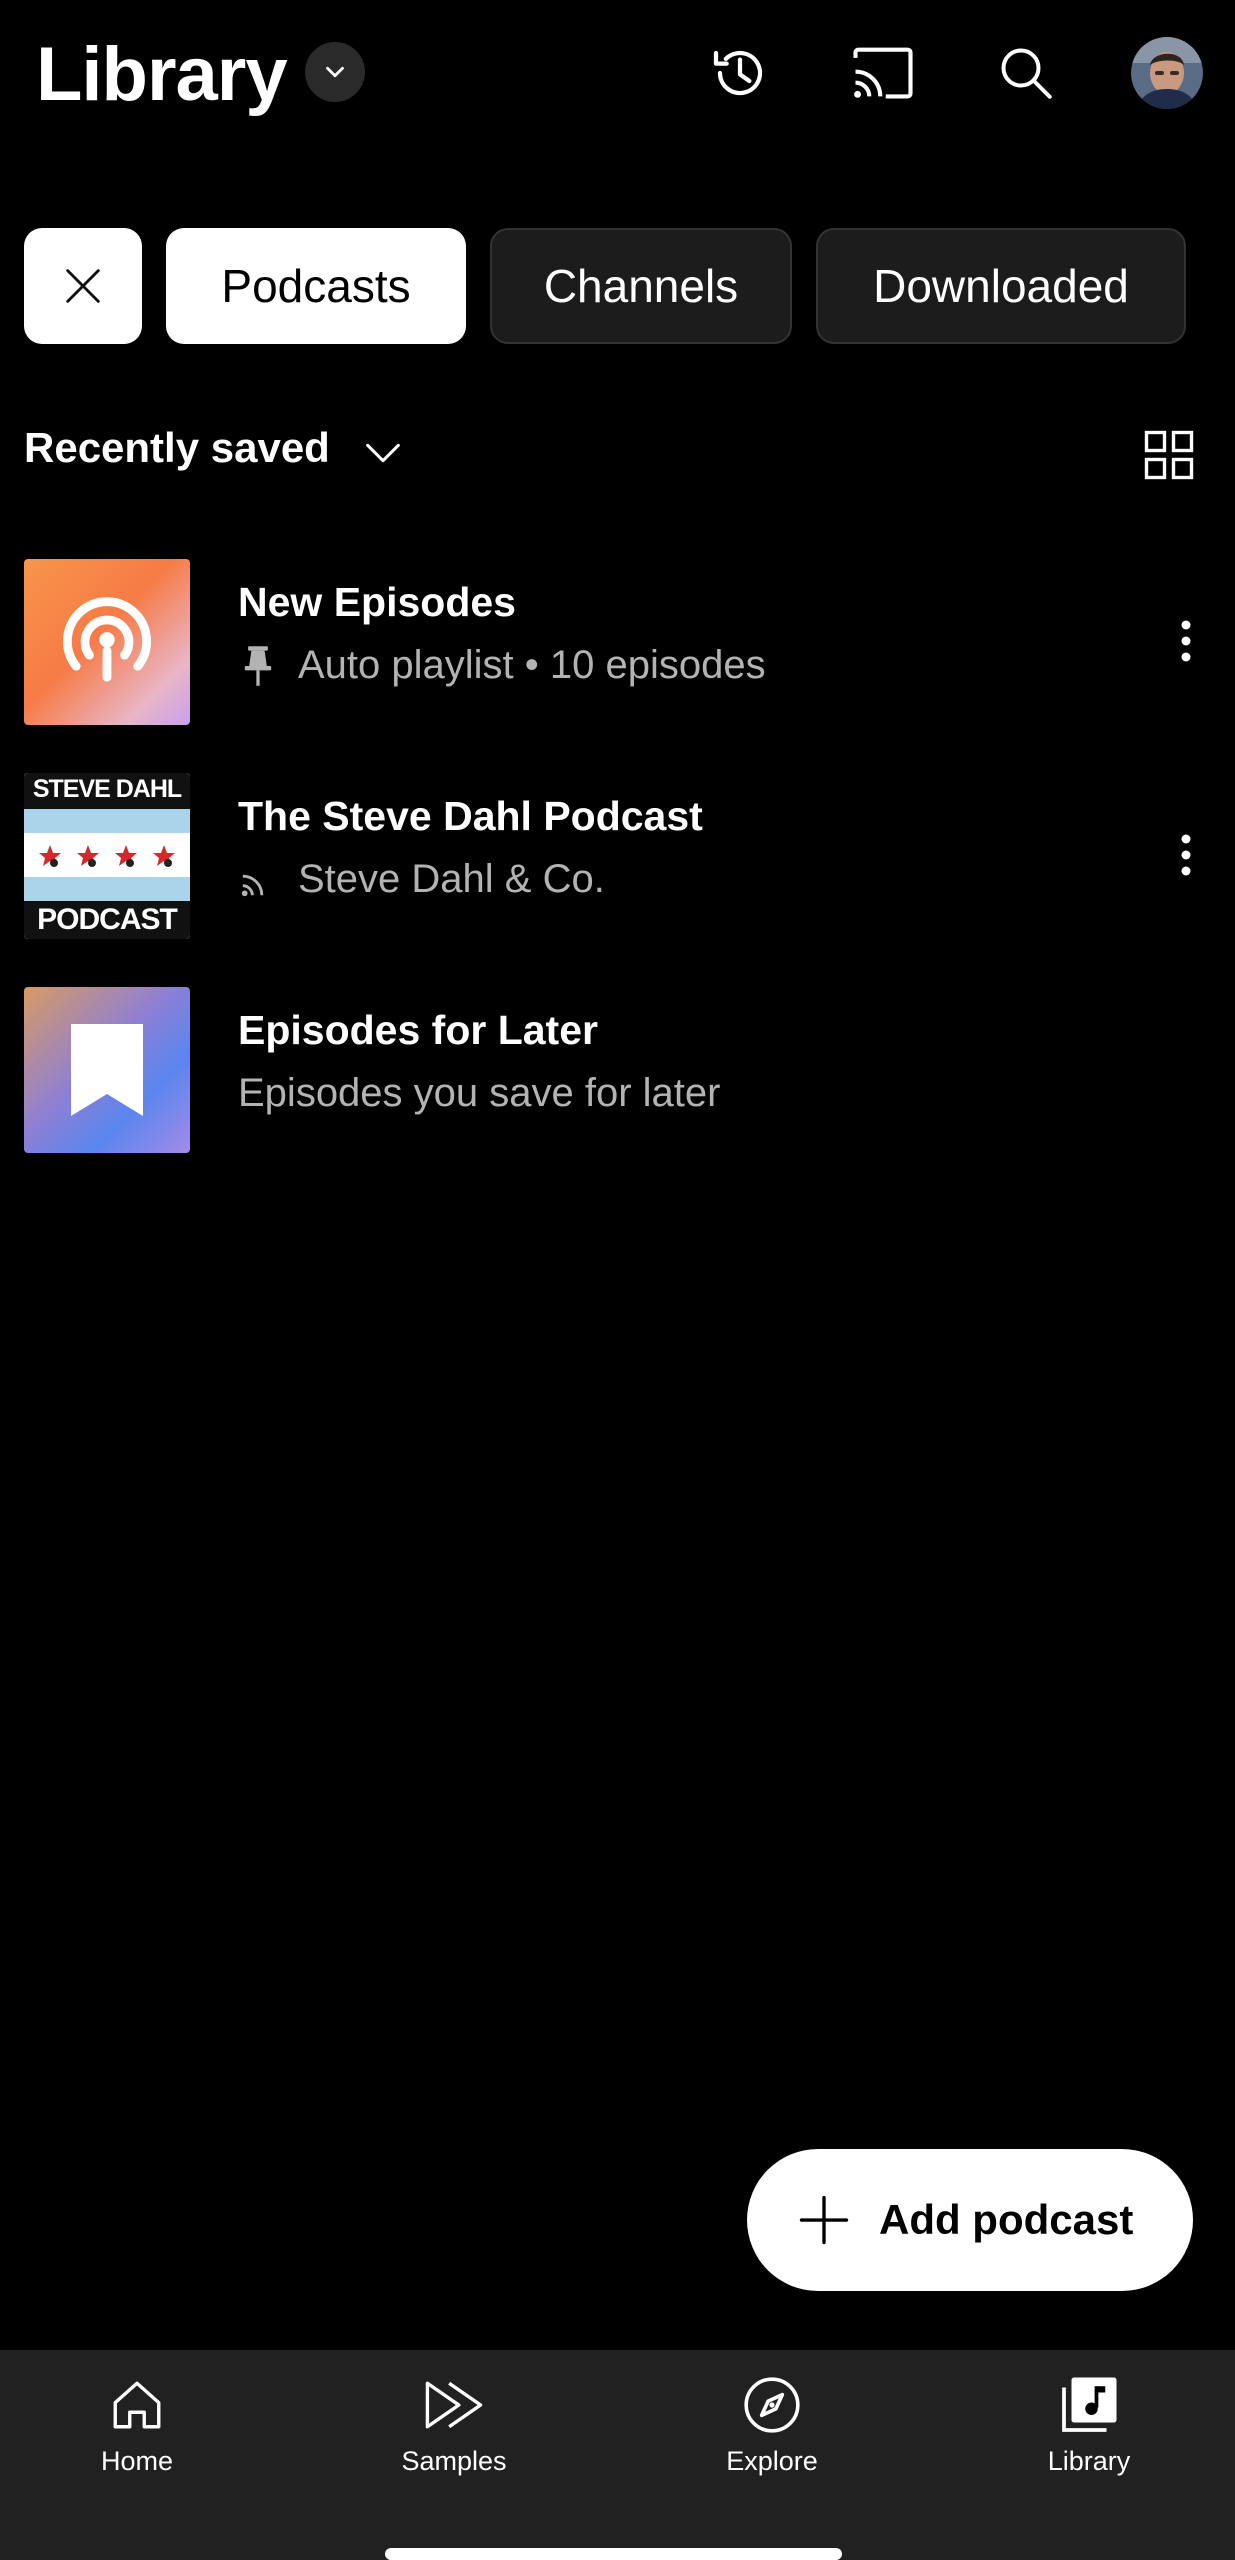 This screenshot has width=1235, height=2560. Describe the element at coordinates (454, 2461) in the screenshot. I see `nav-label: Samples` at that location.